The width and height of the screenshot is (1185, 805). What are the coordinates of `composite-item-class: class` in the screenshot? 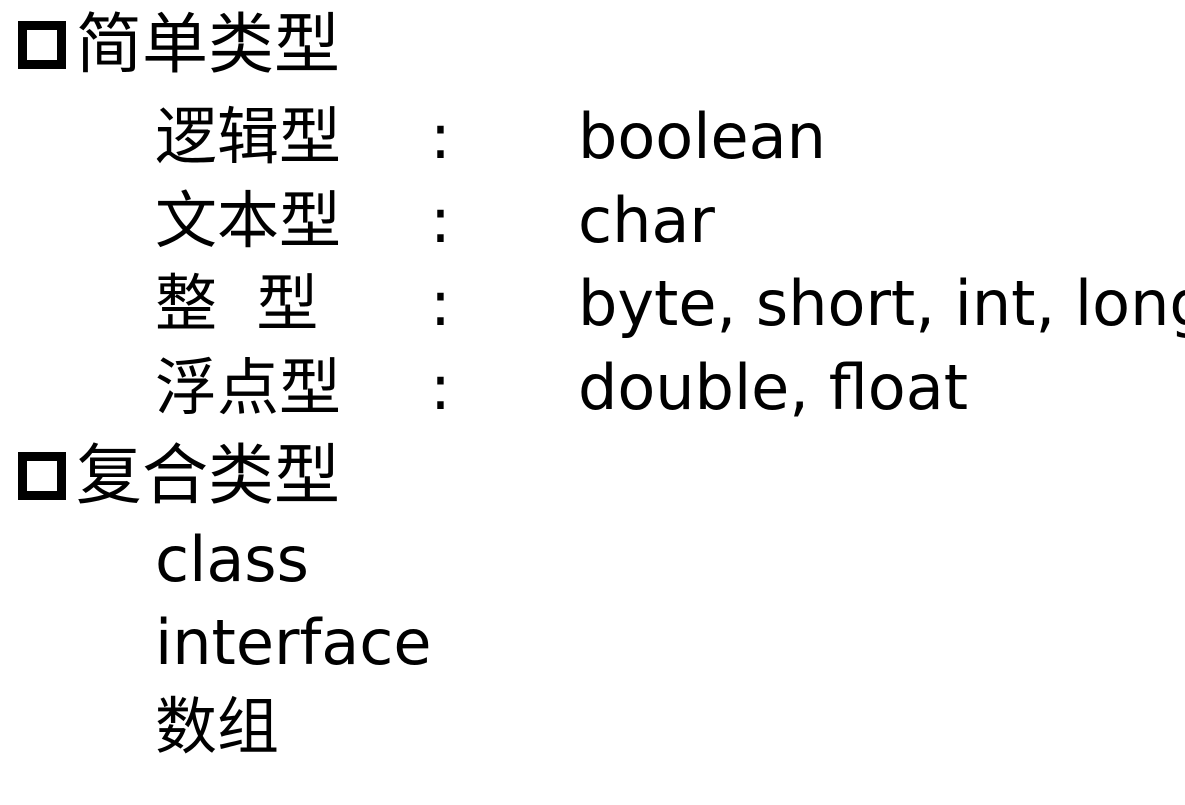 It's located at (232, 559).